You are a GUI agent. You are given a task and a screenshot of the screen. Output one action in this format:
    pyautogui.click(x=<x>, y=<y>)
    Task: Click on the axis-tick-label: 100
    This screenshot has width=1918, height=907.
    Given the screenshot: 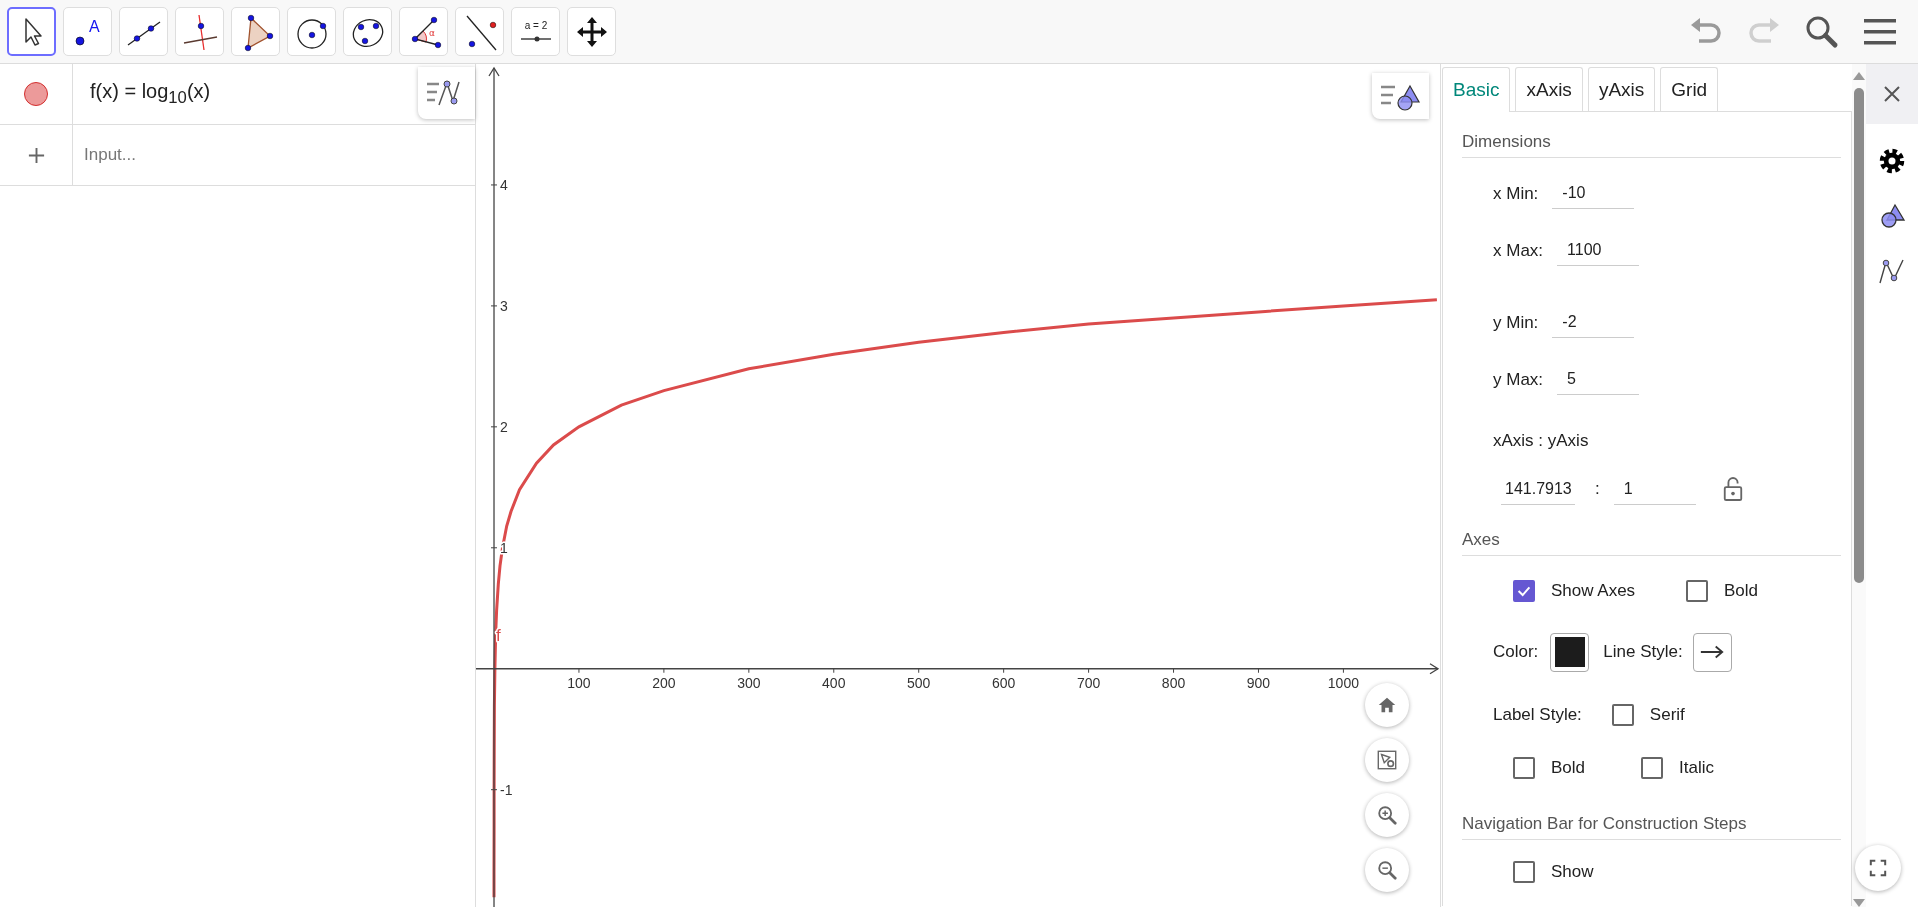 What is the action you would take?
    pyautogui.click(x=579, y=682)
    